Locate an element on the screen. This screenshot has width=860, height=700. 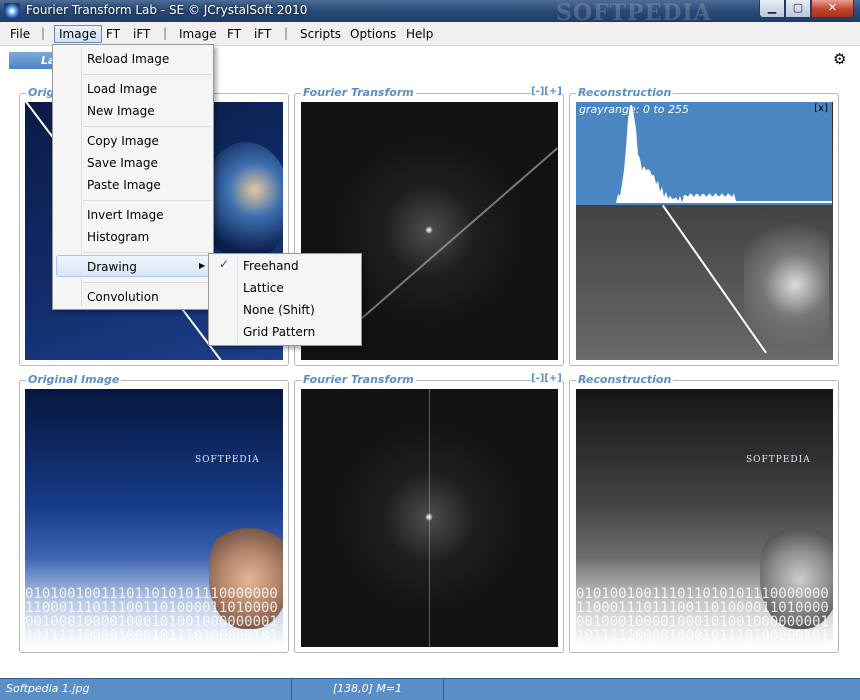
histogram-chart is located at coordinates (704, 154).